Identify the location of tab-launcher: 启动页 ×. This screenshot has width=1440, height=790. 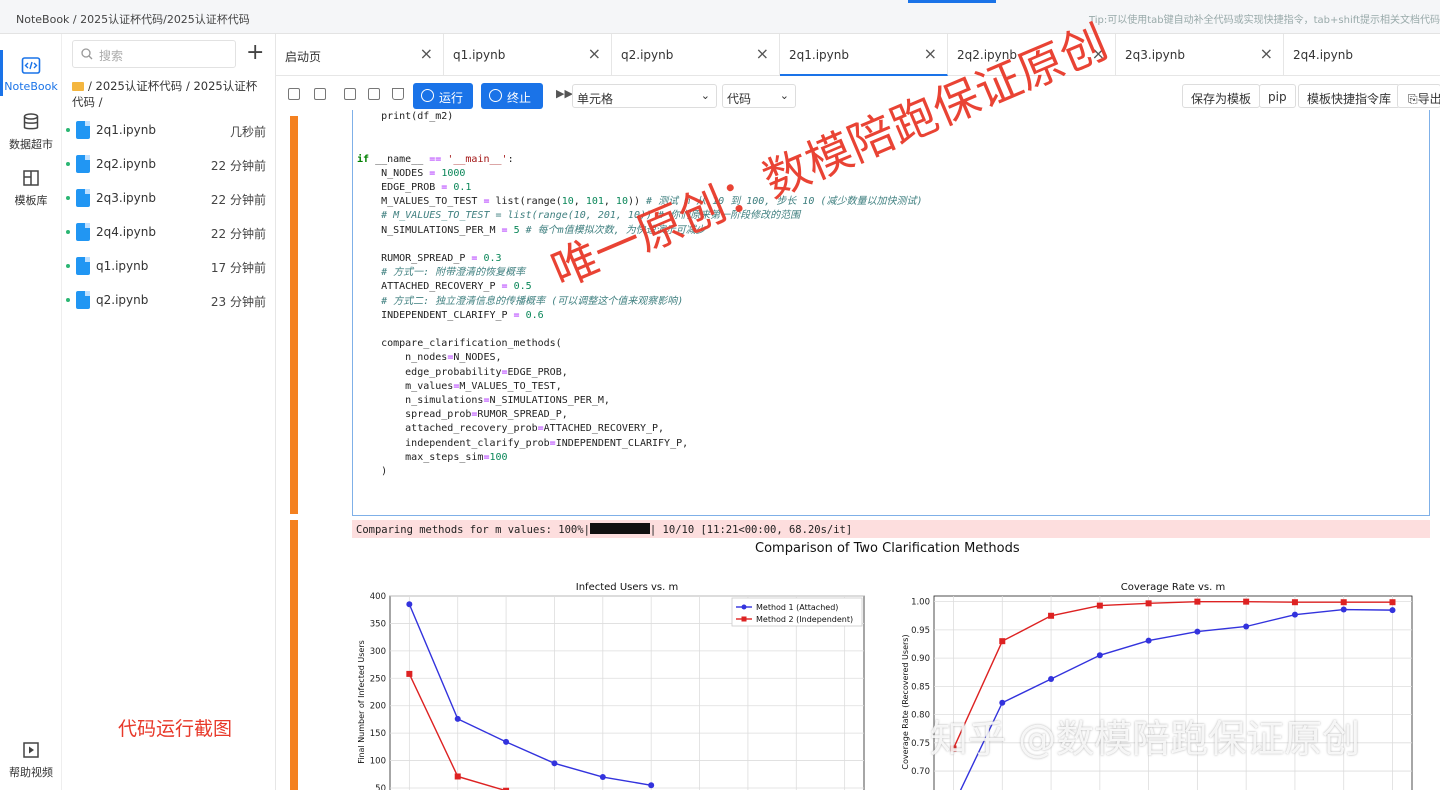
(360, 55).